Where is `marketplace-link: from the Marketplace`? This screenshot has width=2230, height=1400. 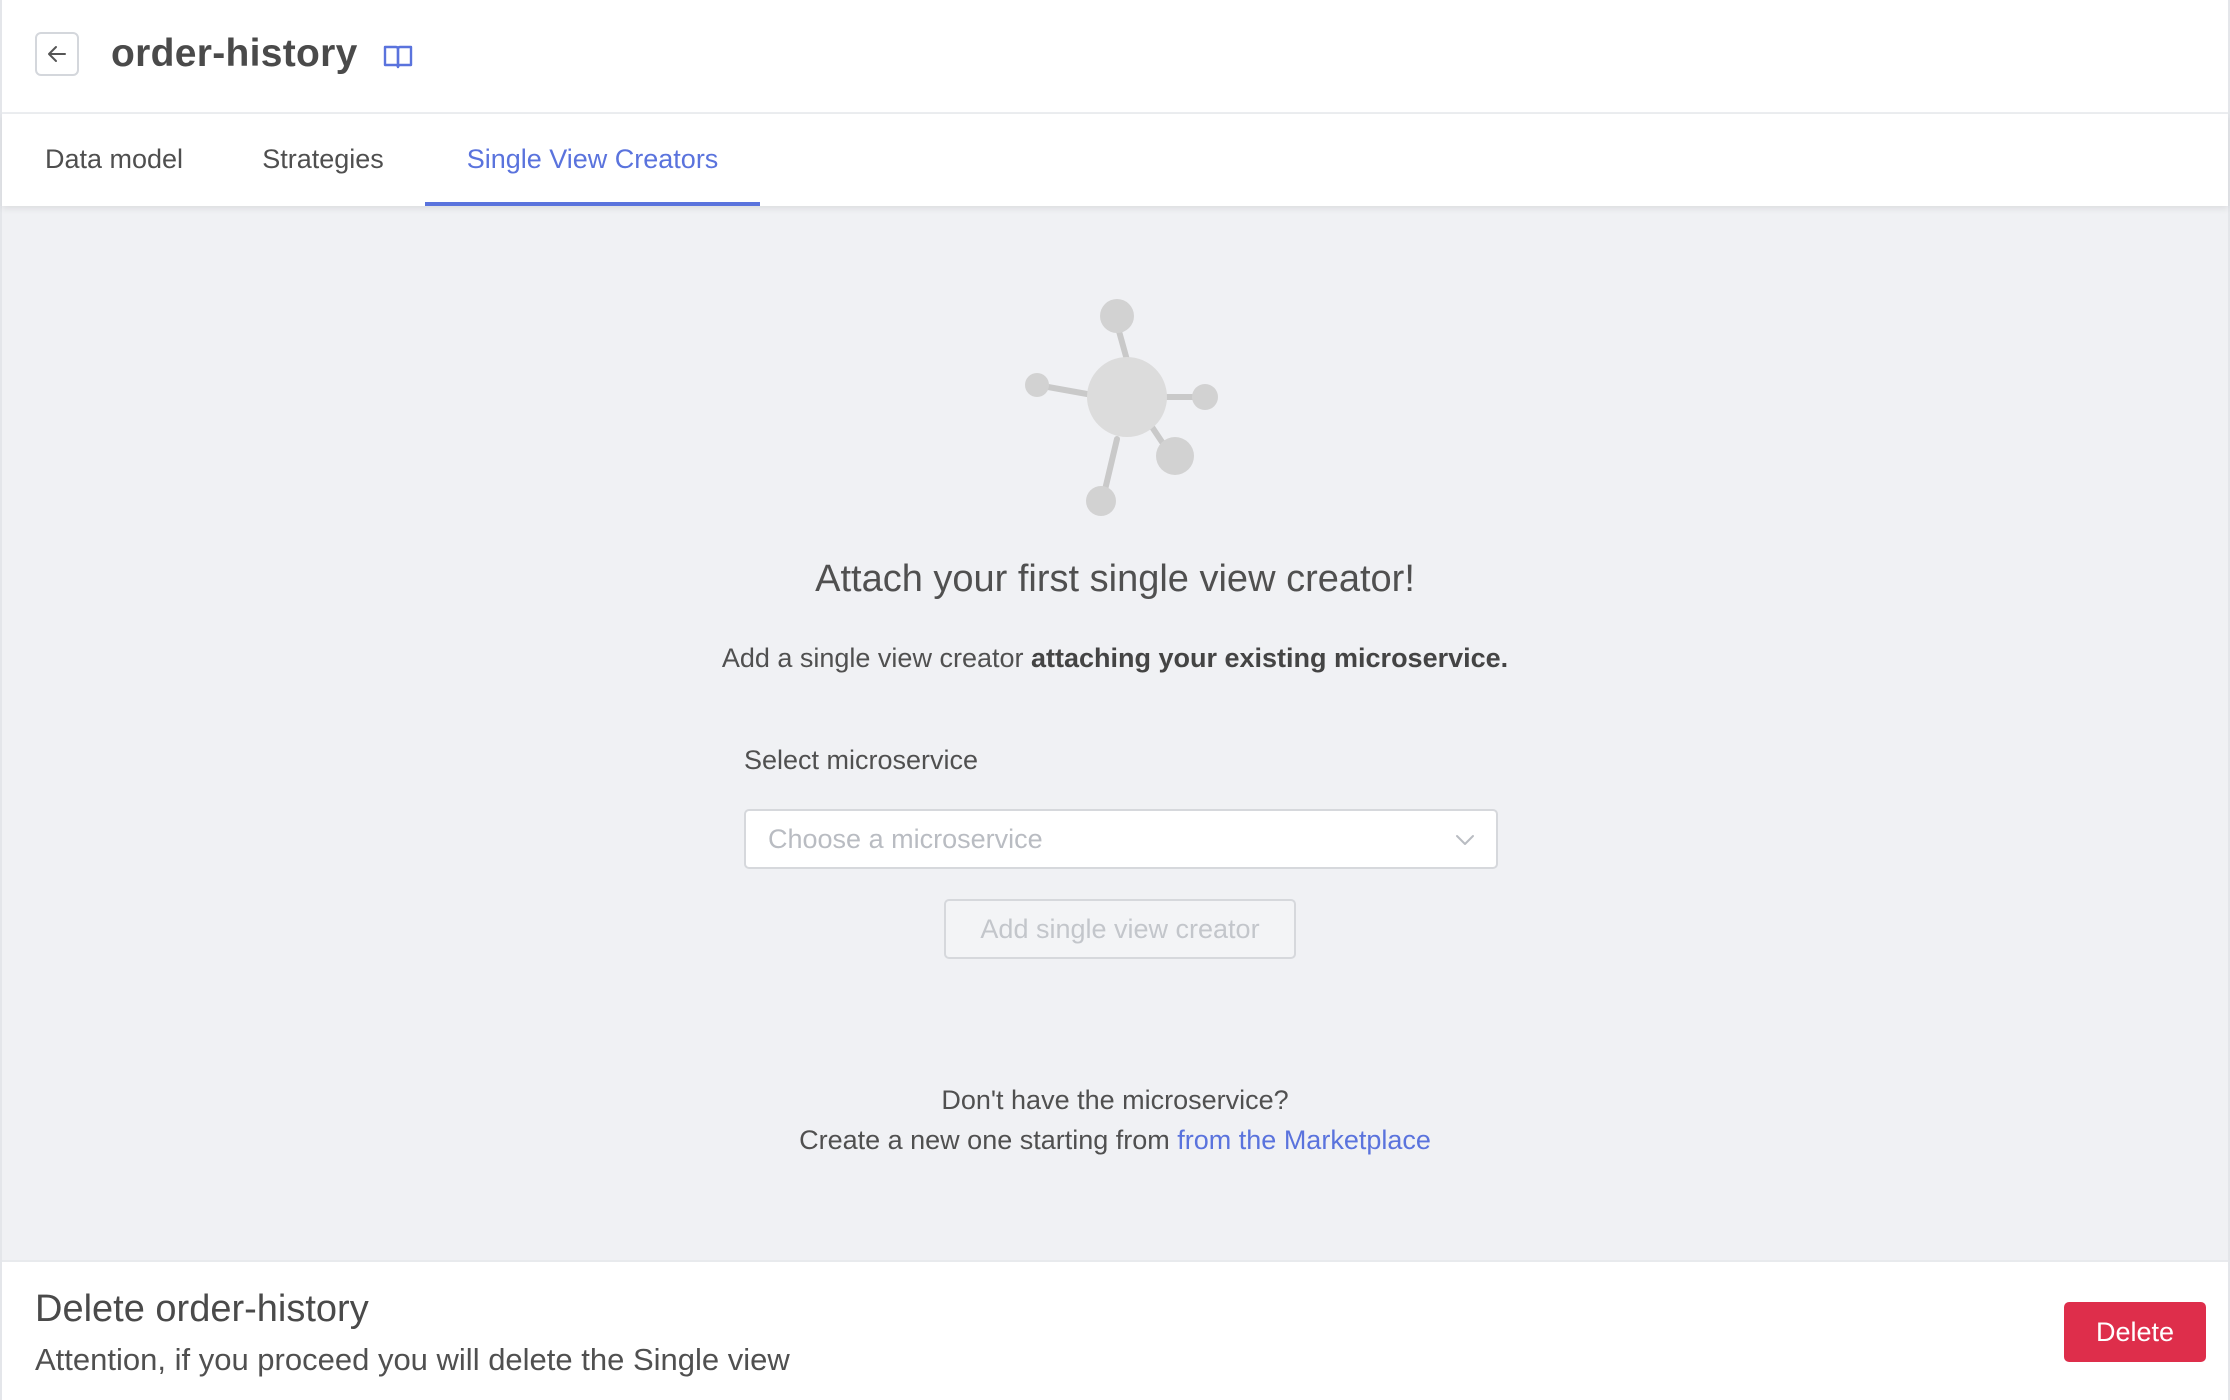 marketplace-link: from the Marketplace is located at coordinates (1304, 1140).